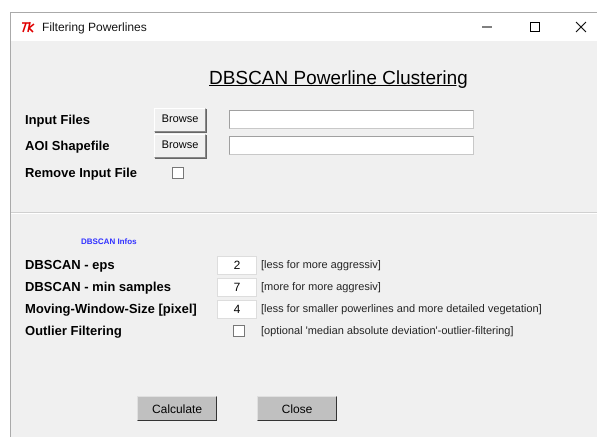 This screenshot has height=437, width=597. What do you see at coordinates (109, 241) in the screenshot?
I see `infos-label: DBSCAN Infos` at bounding box center [109, 241].